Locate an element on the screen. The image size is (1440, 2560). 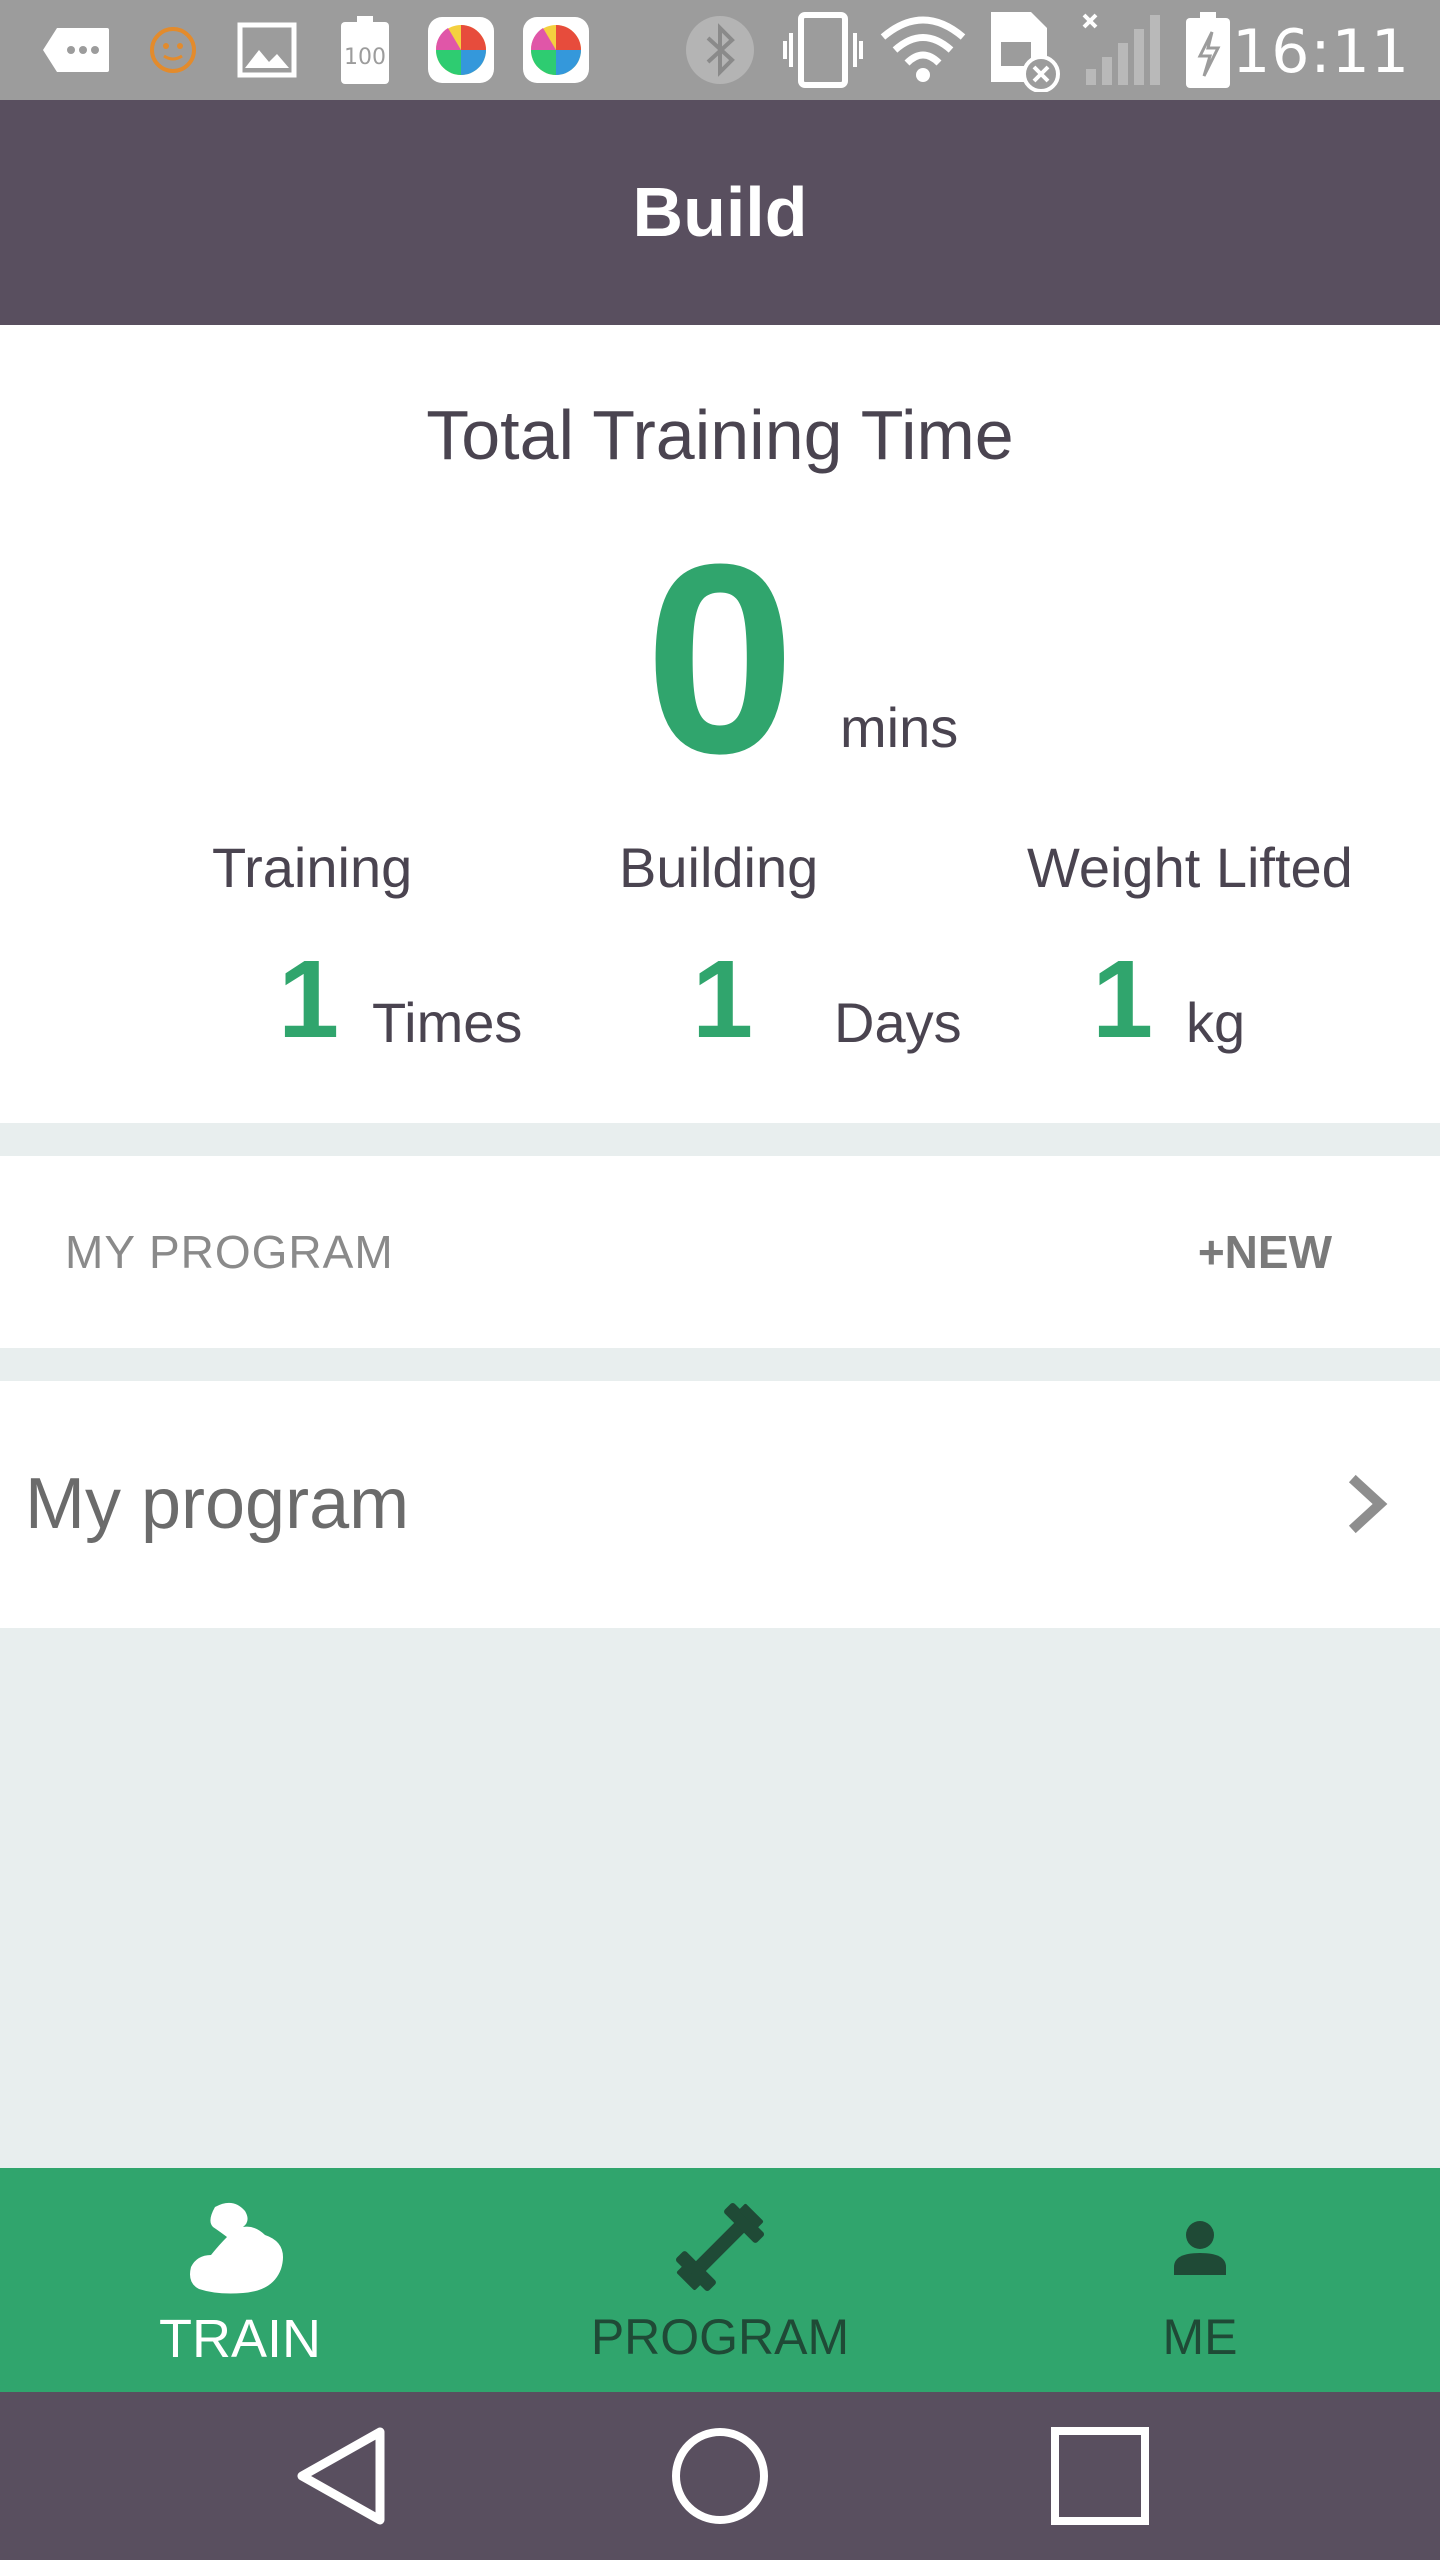
system-nav-bar is located at coordinates (720, 2476).